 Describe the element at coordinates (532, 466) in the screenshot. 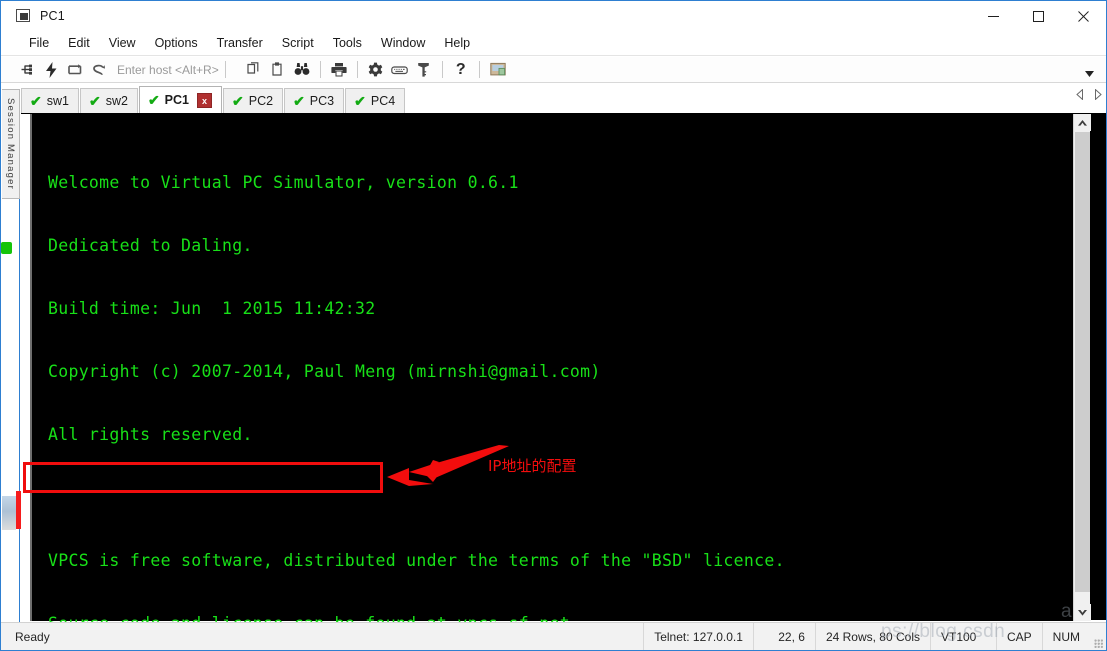

I see `annotation-label: IP地址的配置` at that location.